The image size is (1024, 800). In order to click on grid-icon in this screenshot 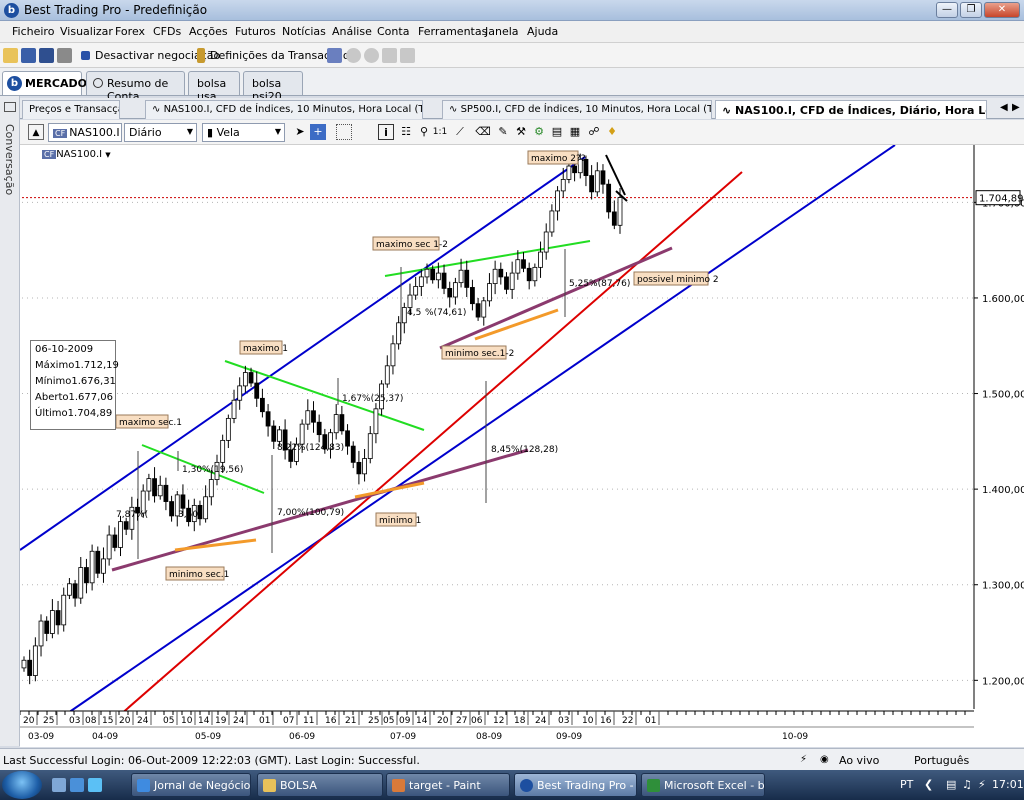, I will do `click(344, 132)`.